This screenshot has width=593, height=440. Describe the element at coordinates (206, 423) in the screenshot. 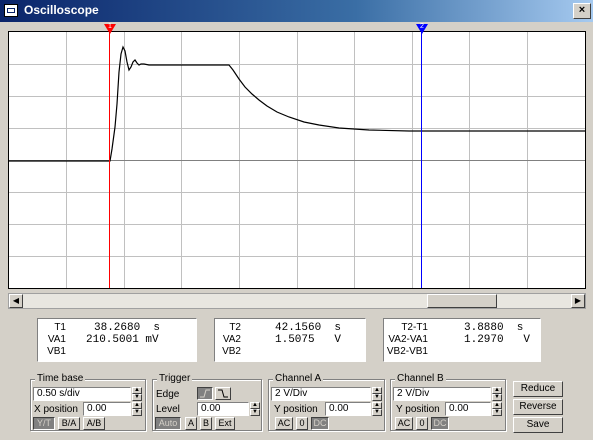

I see `trigger-b-button: B` at that location.